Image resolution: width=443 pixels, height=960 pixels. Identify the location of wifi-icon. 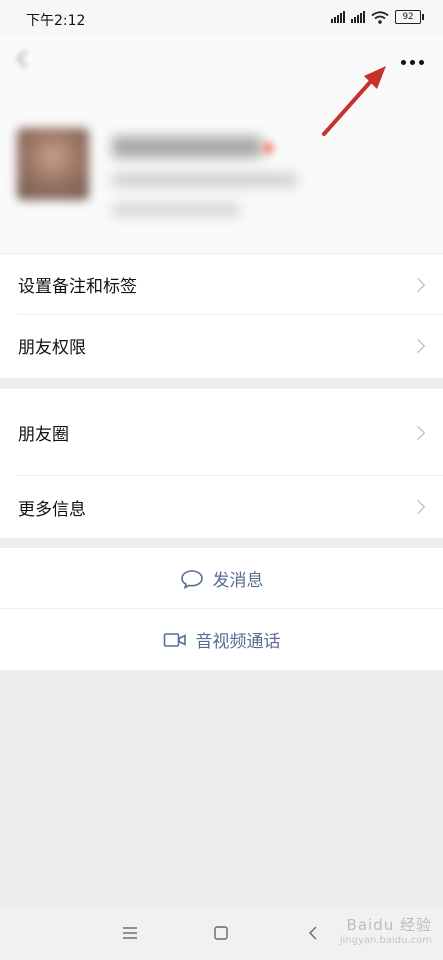
(380, 17).